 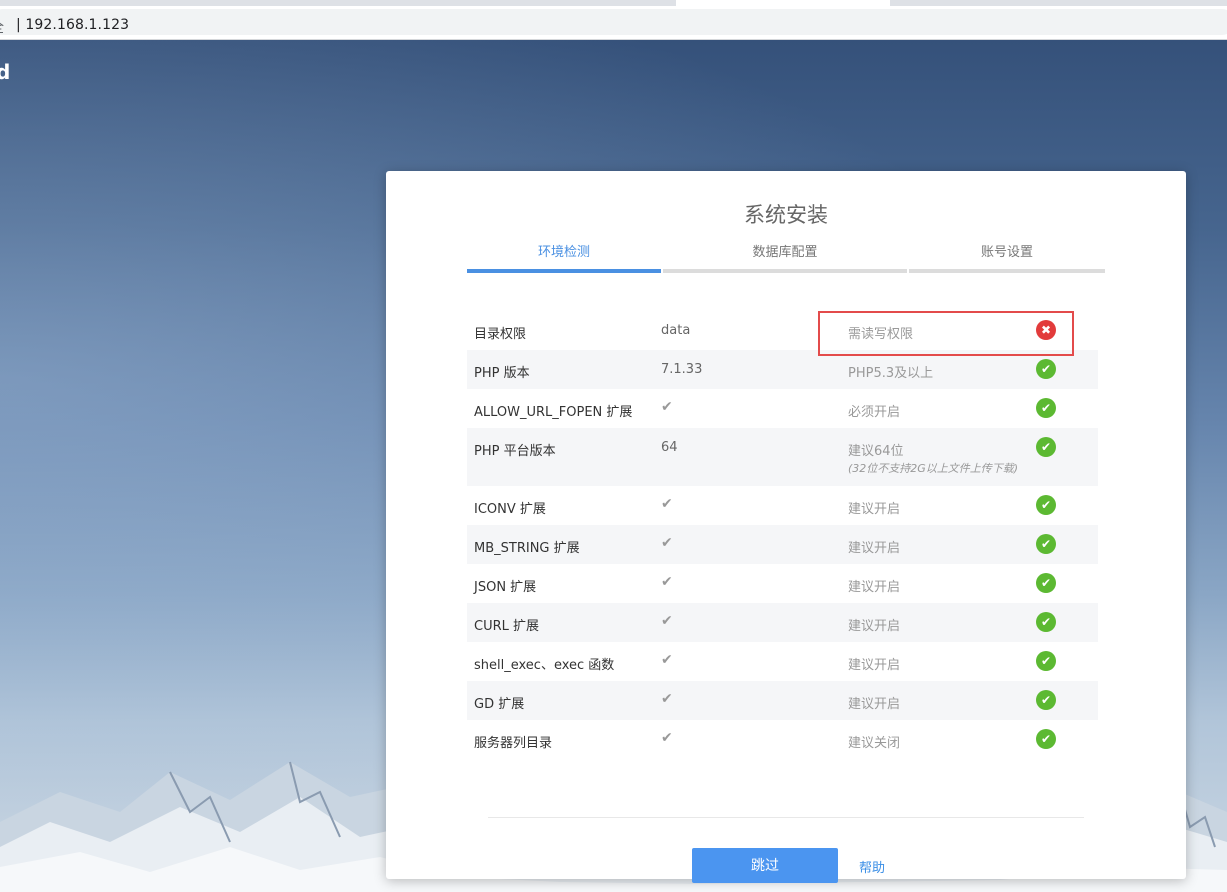 I want to click on install-steps: 环境检测 数据库配置 账号设置, so click(x=786, y=257).